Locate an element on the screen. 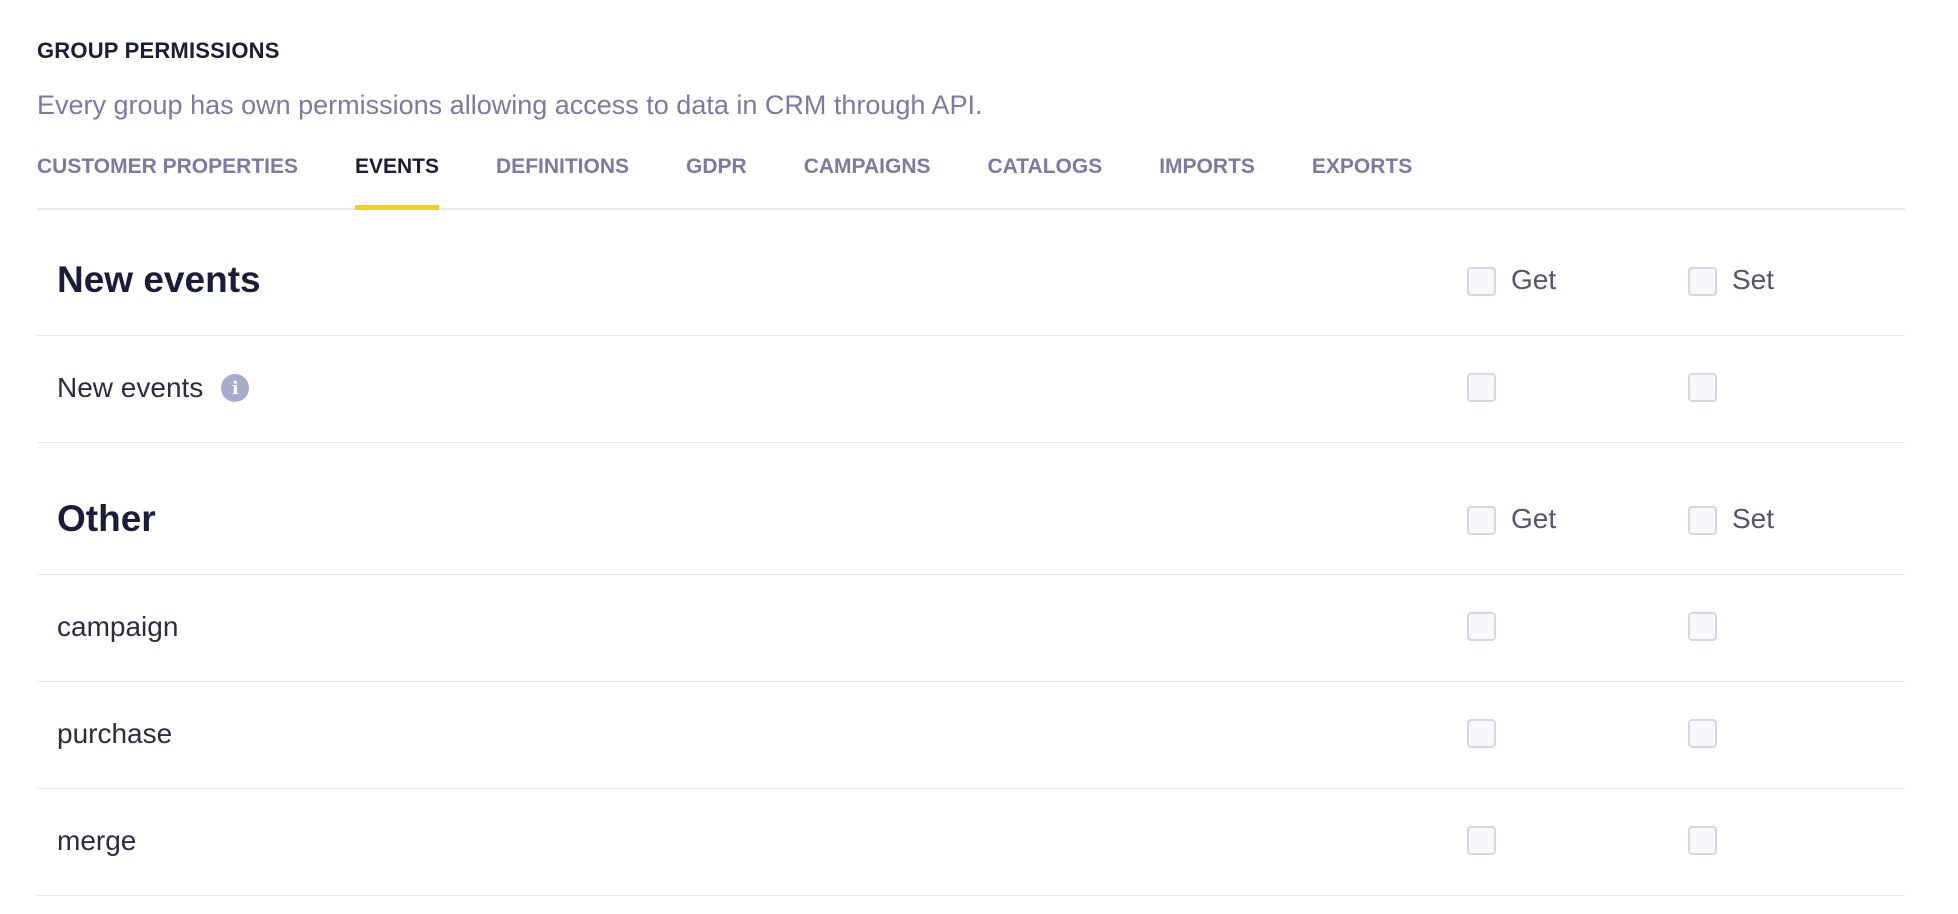 The image size is (1958, 914). section-header-new-events: New events Get Set is located at coordinates (971, 282).